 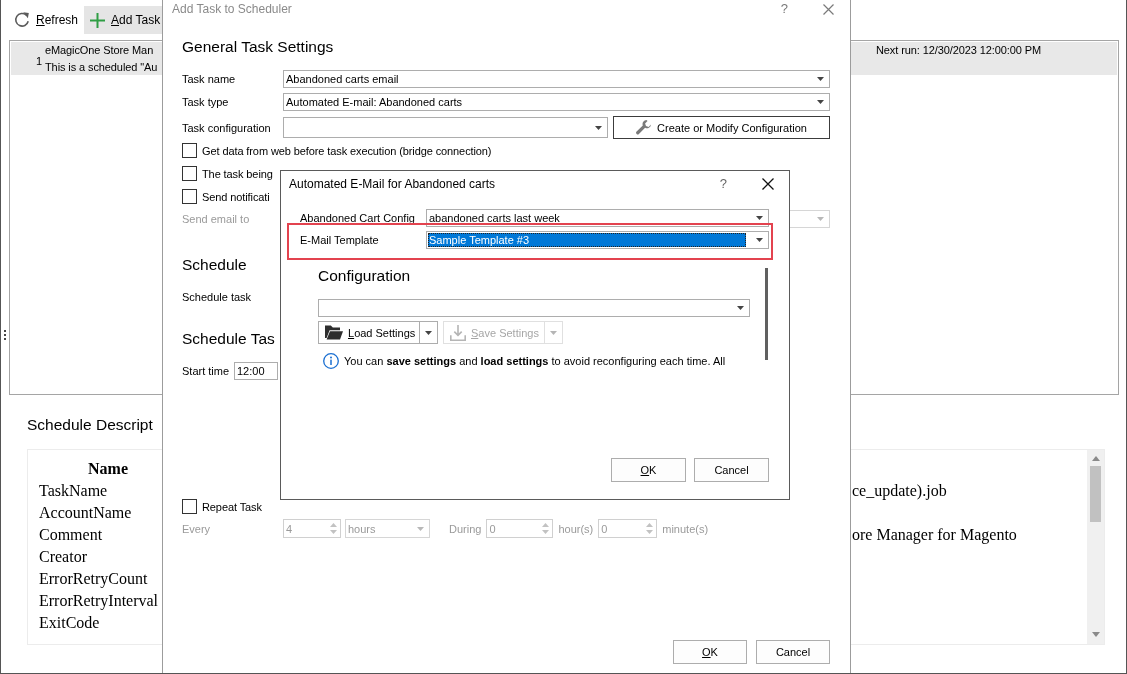 I want to click on scrollbar, so click(x=1095, y=547).